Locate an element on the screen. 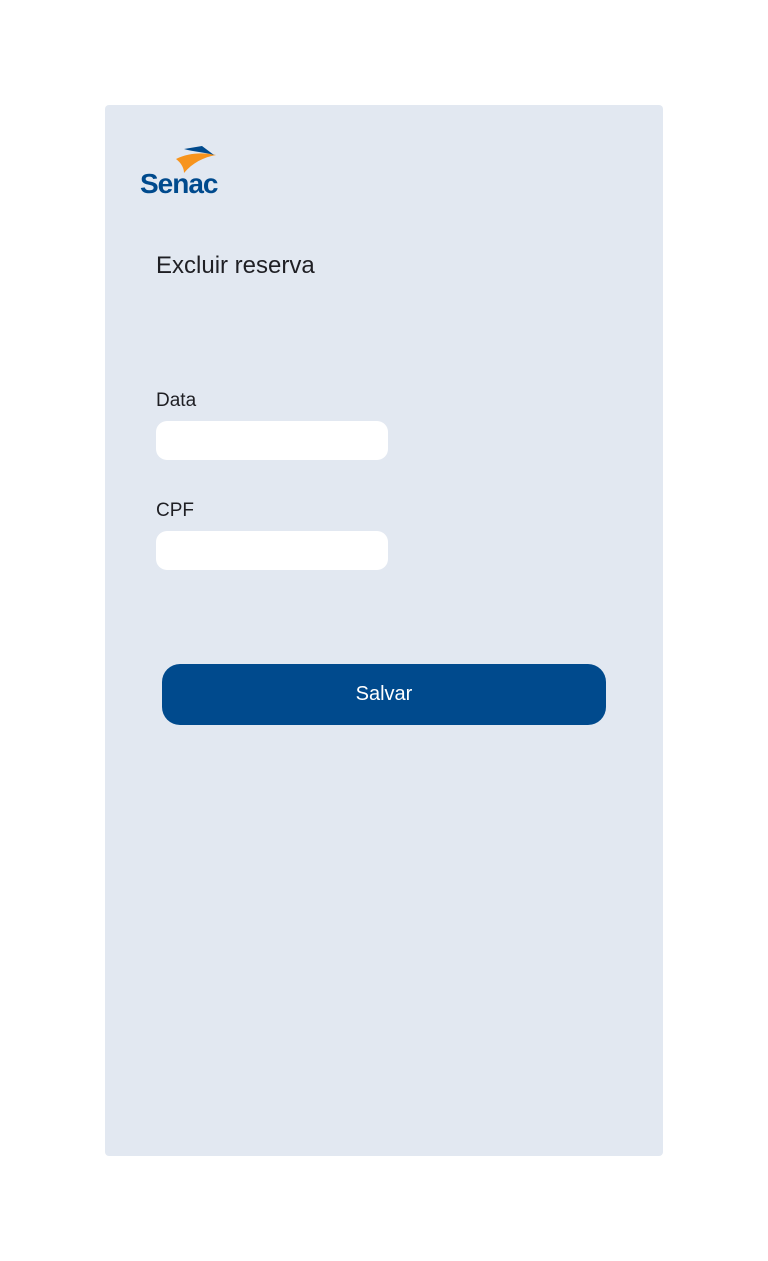  cpf-input is located at coordinates (272, 550).